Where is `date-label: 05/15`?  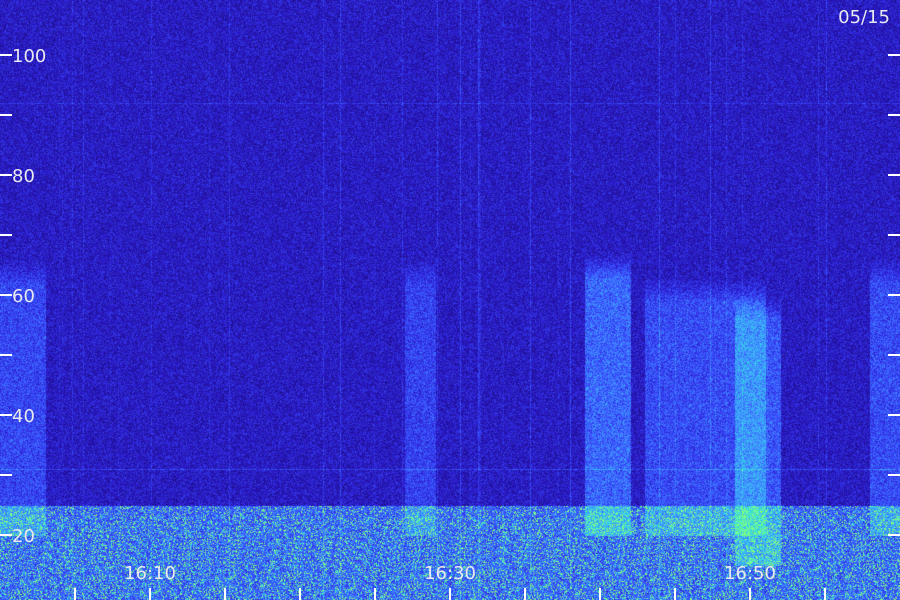
date-label: 05/15 is located at coordinates (864, 17).